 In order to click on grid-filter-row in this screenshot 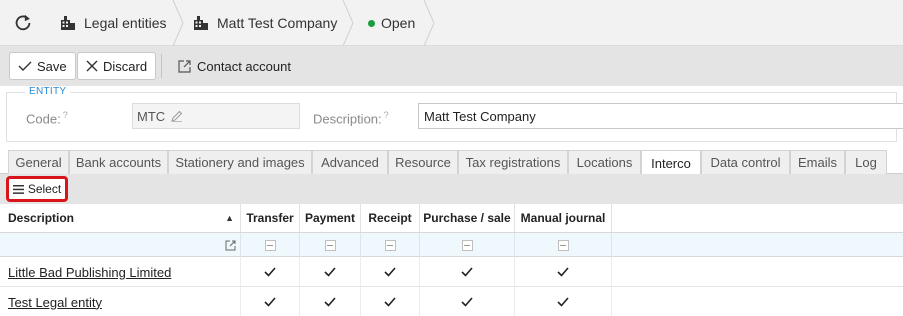, I will do `click(451, 245)`.